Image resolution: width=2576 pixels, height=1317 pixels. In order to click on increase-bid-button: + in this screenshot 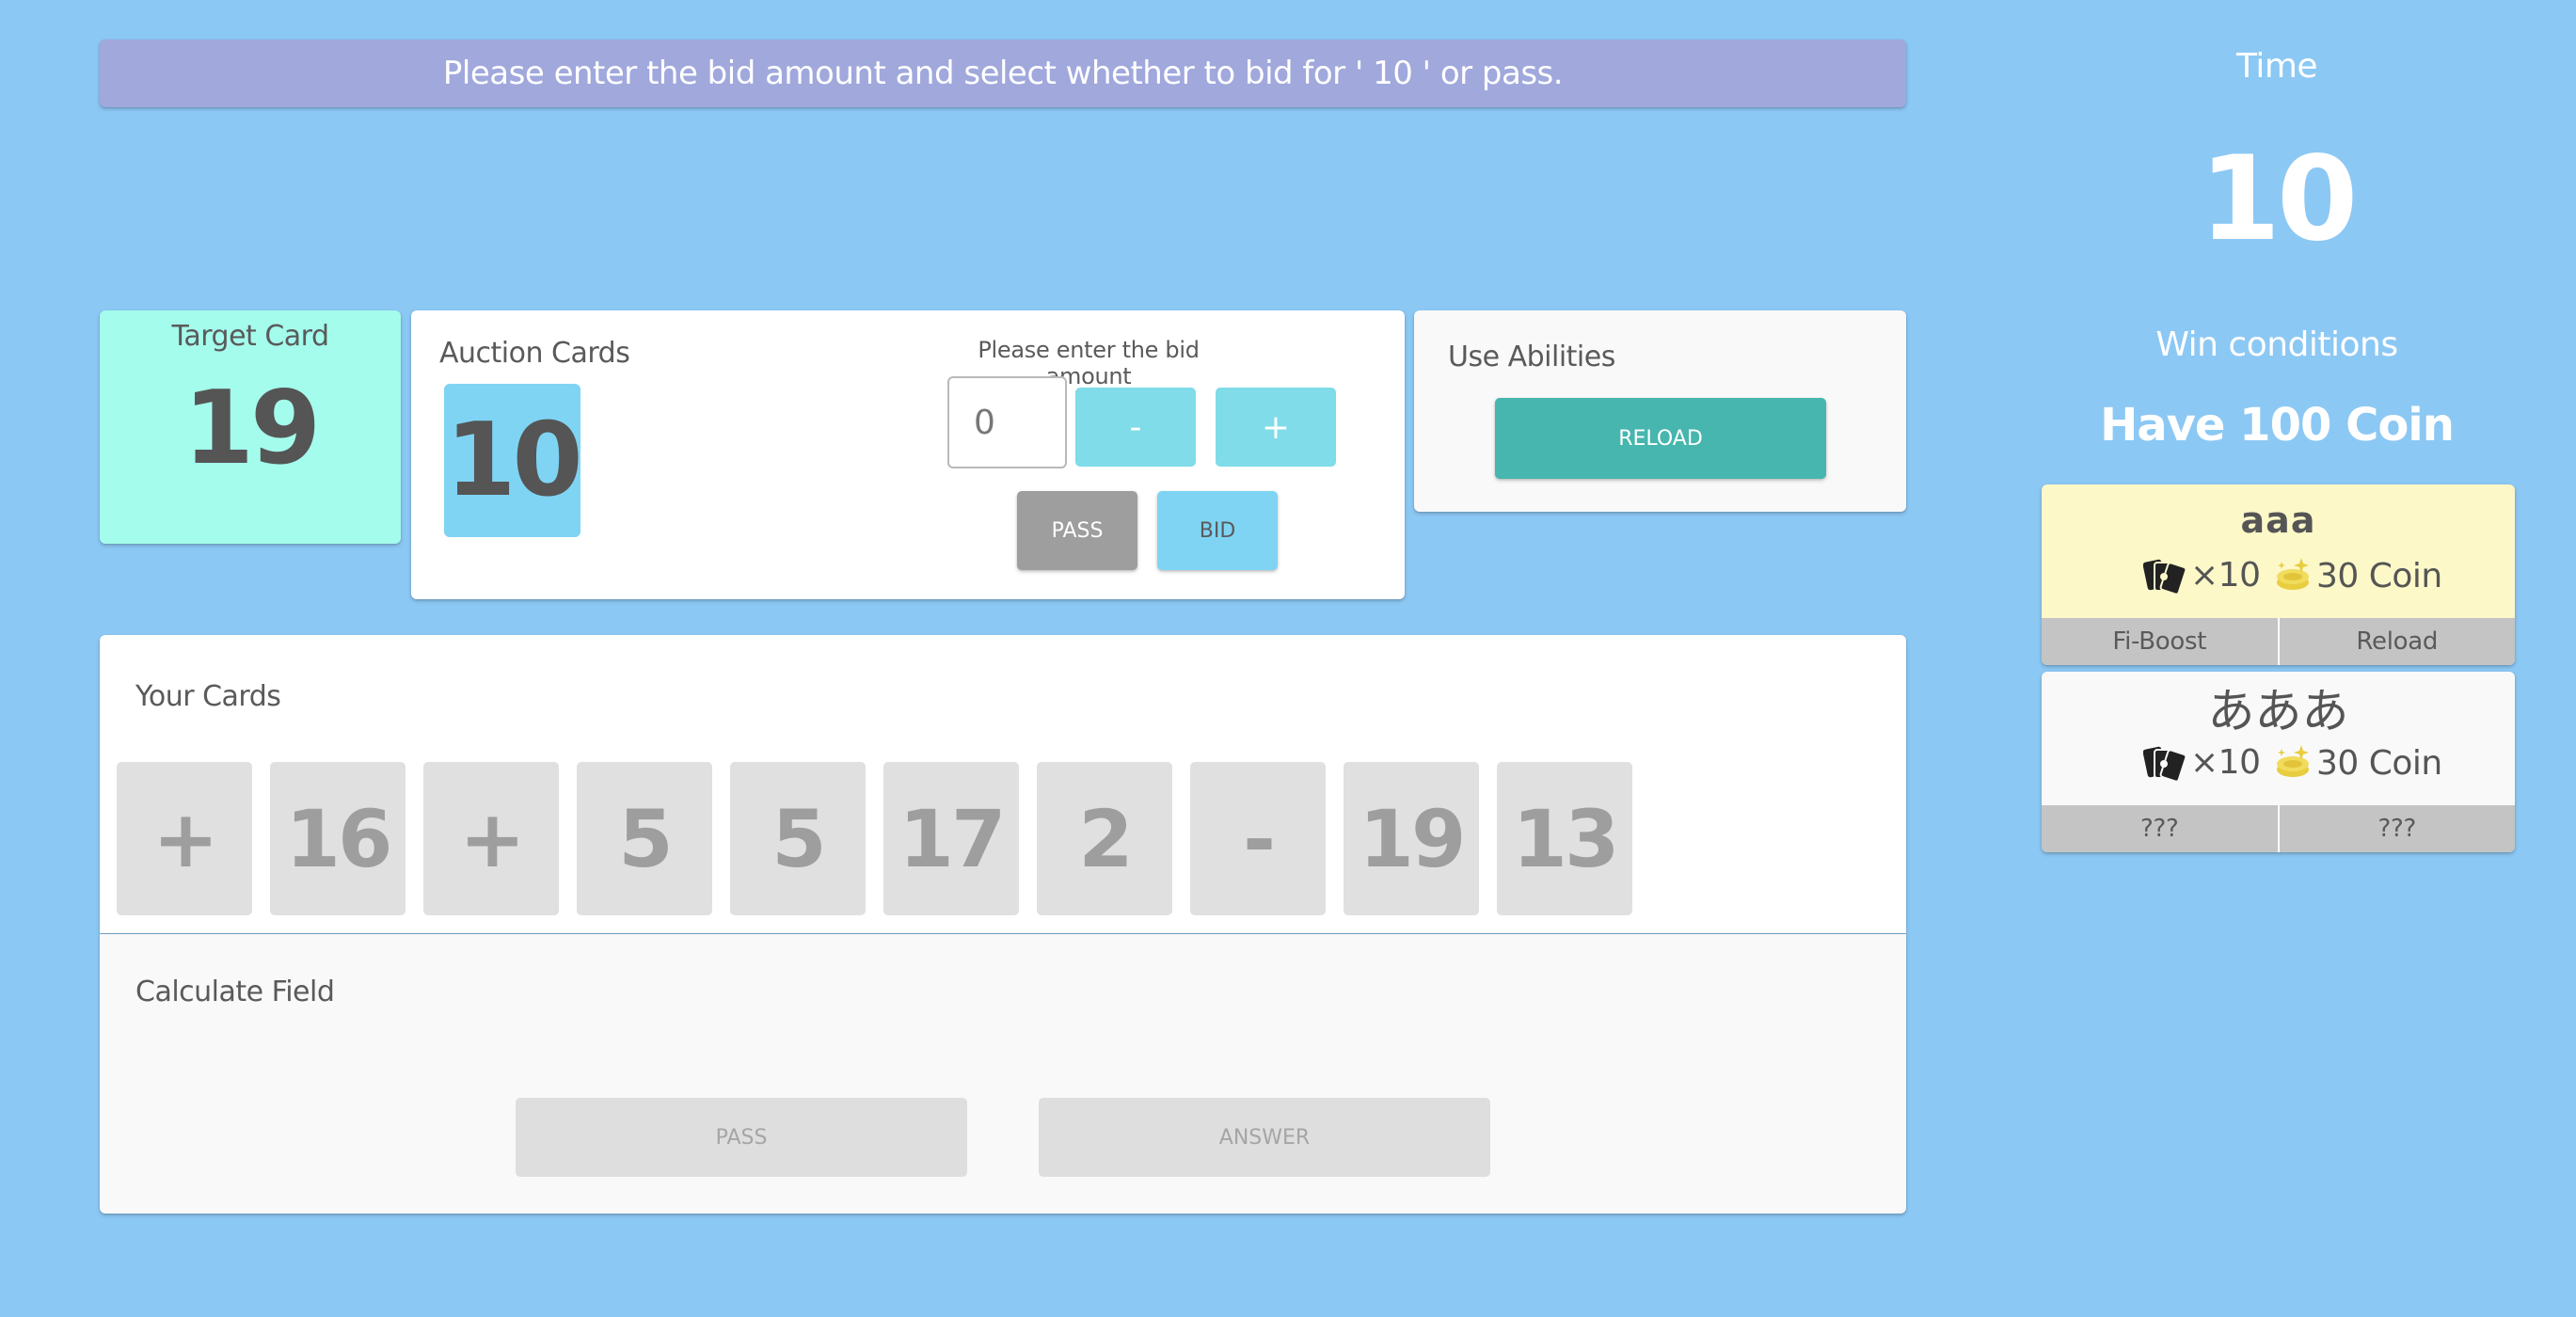, I will do `click(1276, 427)`.